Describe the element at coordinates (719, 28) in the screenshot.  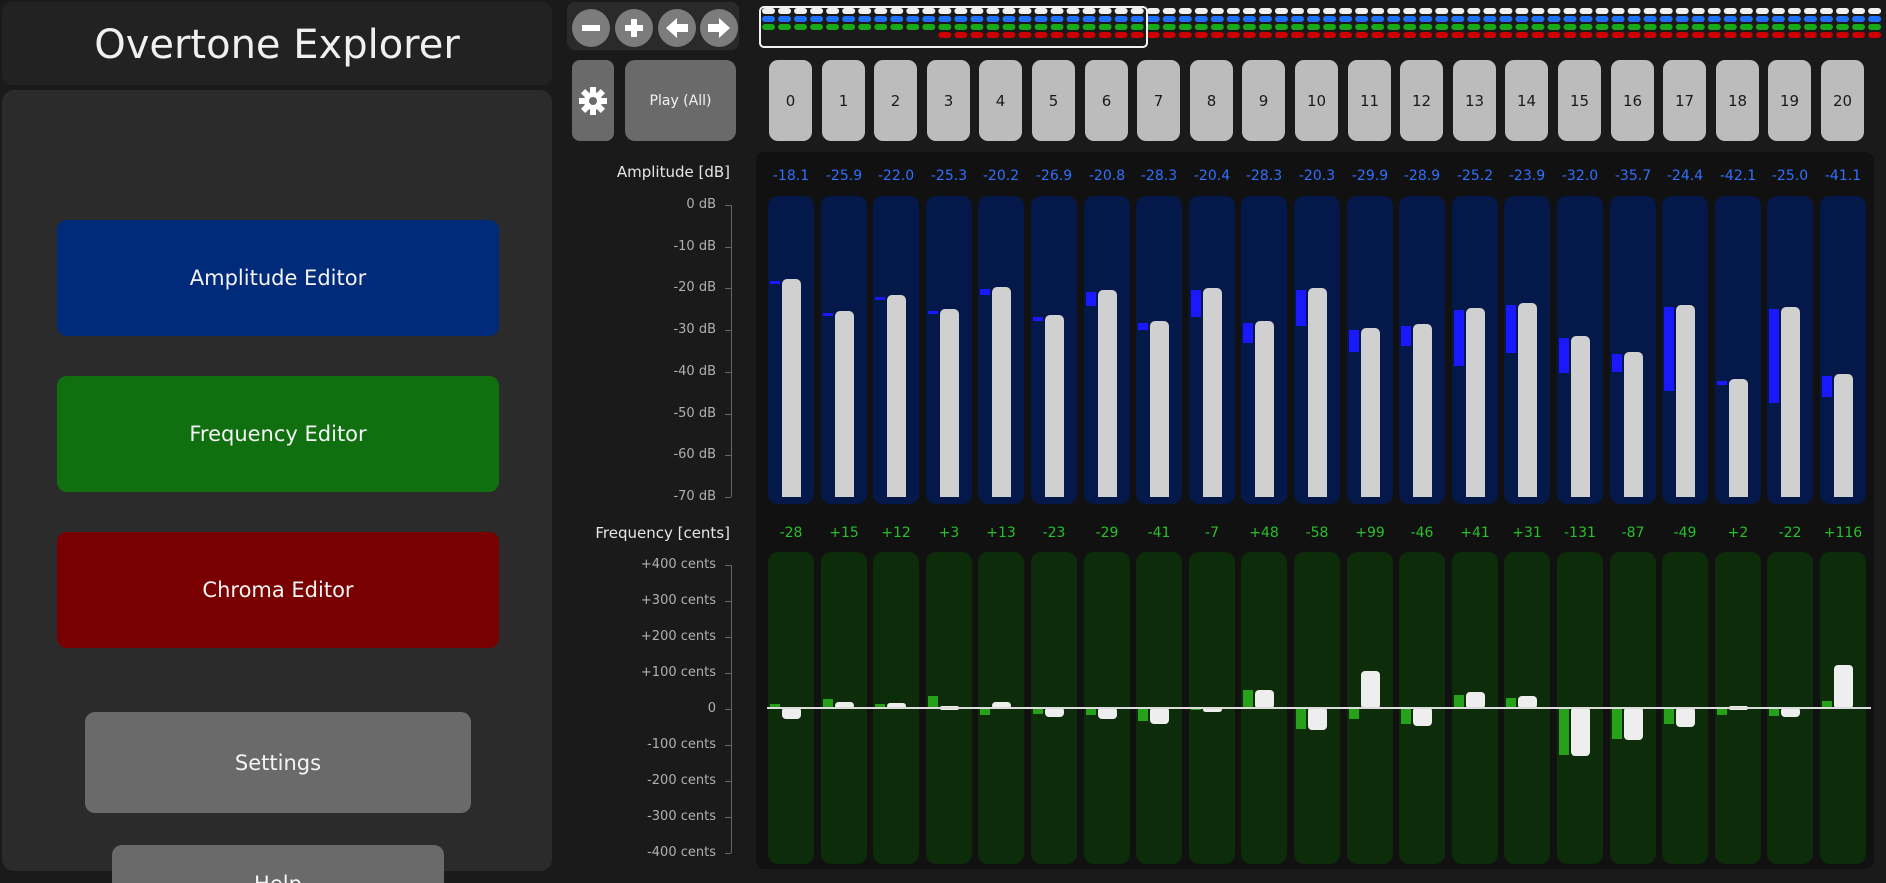
I see `arrow-right-icon` at that location.